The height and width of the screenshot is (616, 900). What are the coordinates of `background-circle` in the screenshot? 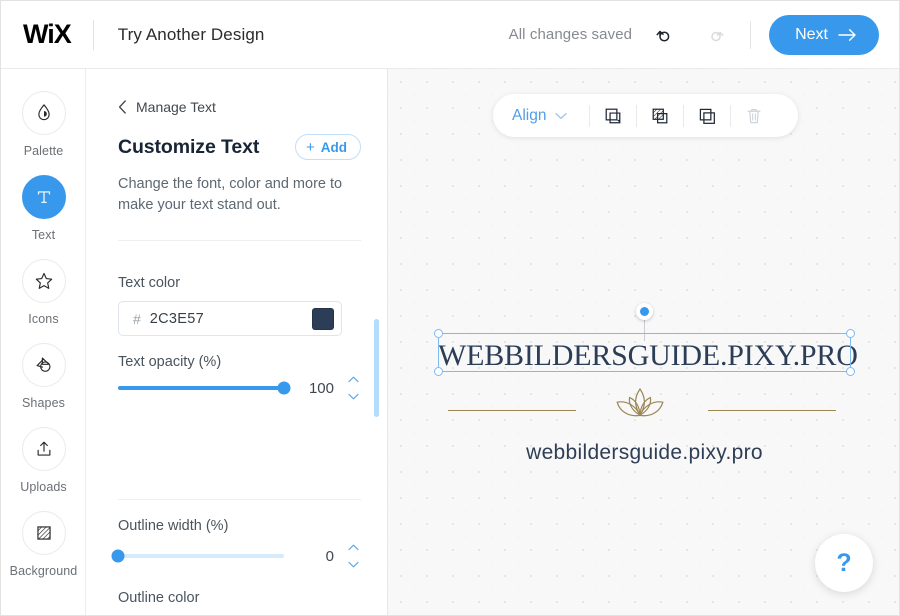 It's located at (43, 533).